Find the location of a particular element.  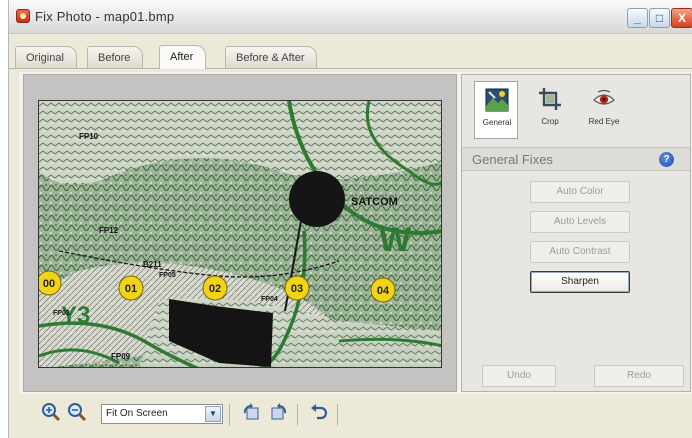

section-title: General Fixes is located at coordinates (512, 159).